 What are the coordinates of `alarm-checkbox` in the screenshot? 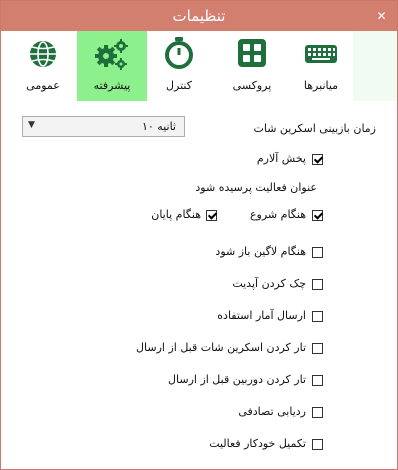 It's located at (317, 159).